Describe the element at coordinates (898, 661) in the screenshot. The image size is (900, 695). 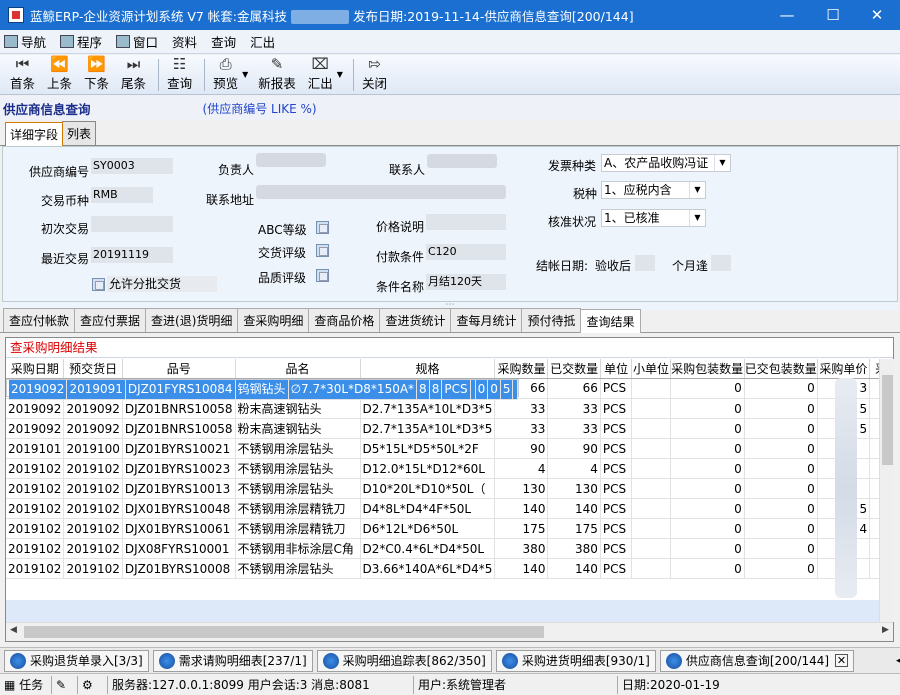
I see `tabs-prev-icon: ◀` at that location.